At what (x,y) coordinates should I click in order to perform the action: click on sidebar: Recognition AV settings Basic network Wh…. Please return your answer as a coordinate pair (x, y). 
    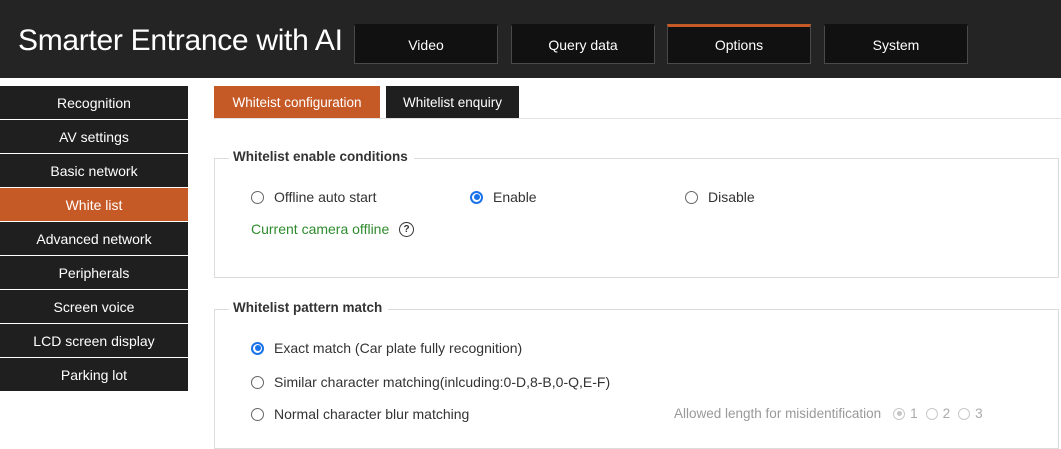
    Looking at the image, I should click on (94, 239).